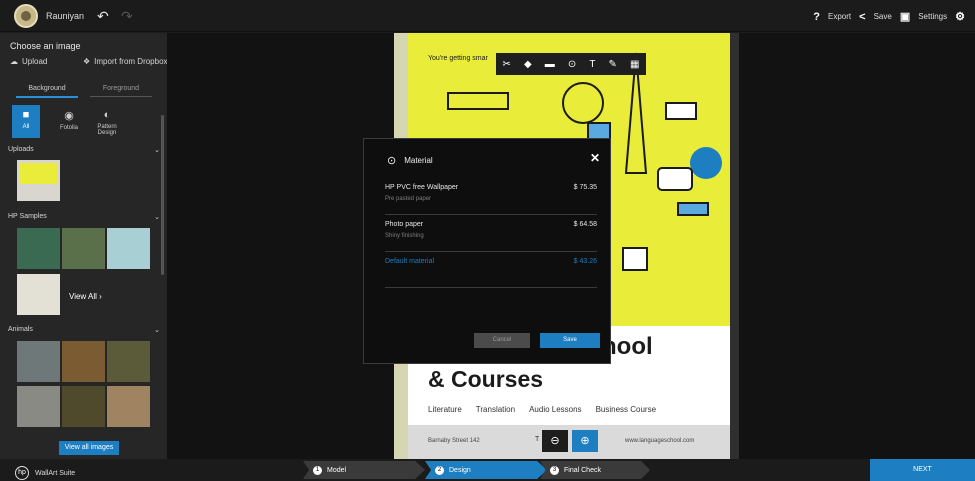 This screenshot has height=481, width=975. I want to click on headphones-shape, so click(583, 103).